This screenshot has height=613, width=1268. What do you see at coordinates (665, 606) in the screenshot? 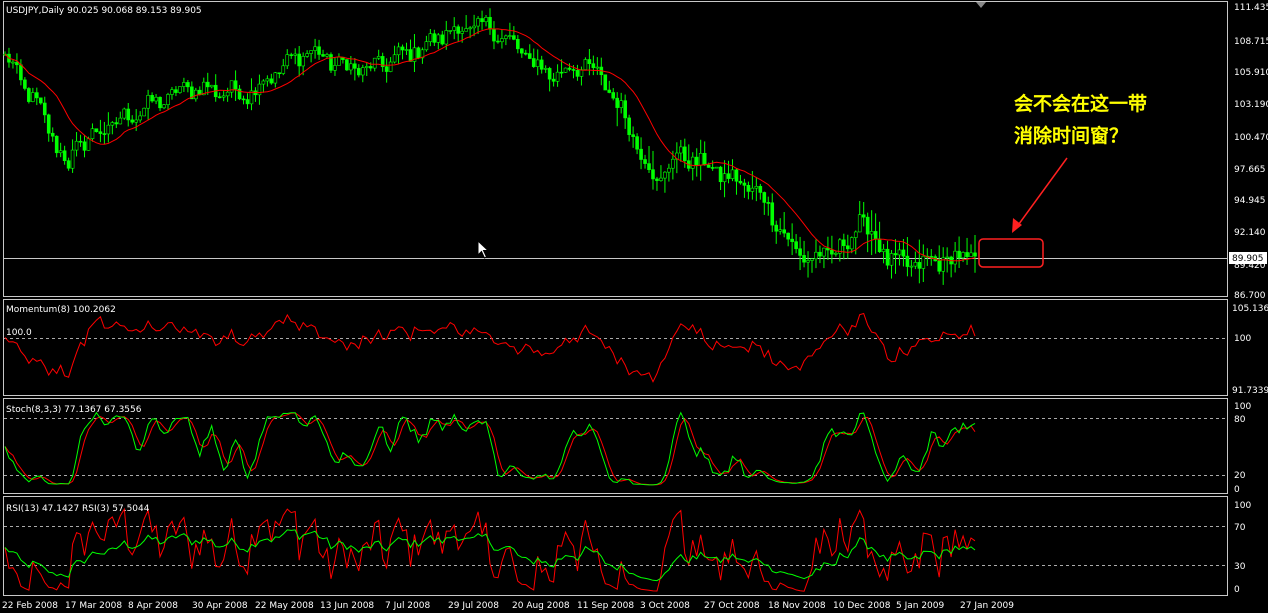
I see `date-tick-10: 3 Oct 2008` at bounding box center [665, 606].